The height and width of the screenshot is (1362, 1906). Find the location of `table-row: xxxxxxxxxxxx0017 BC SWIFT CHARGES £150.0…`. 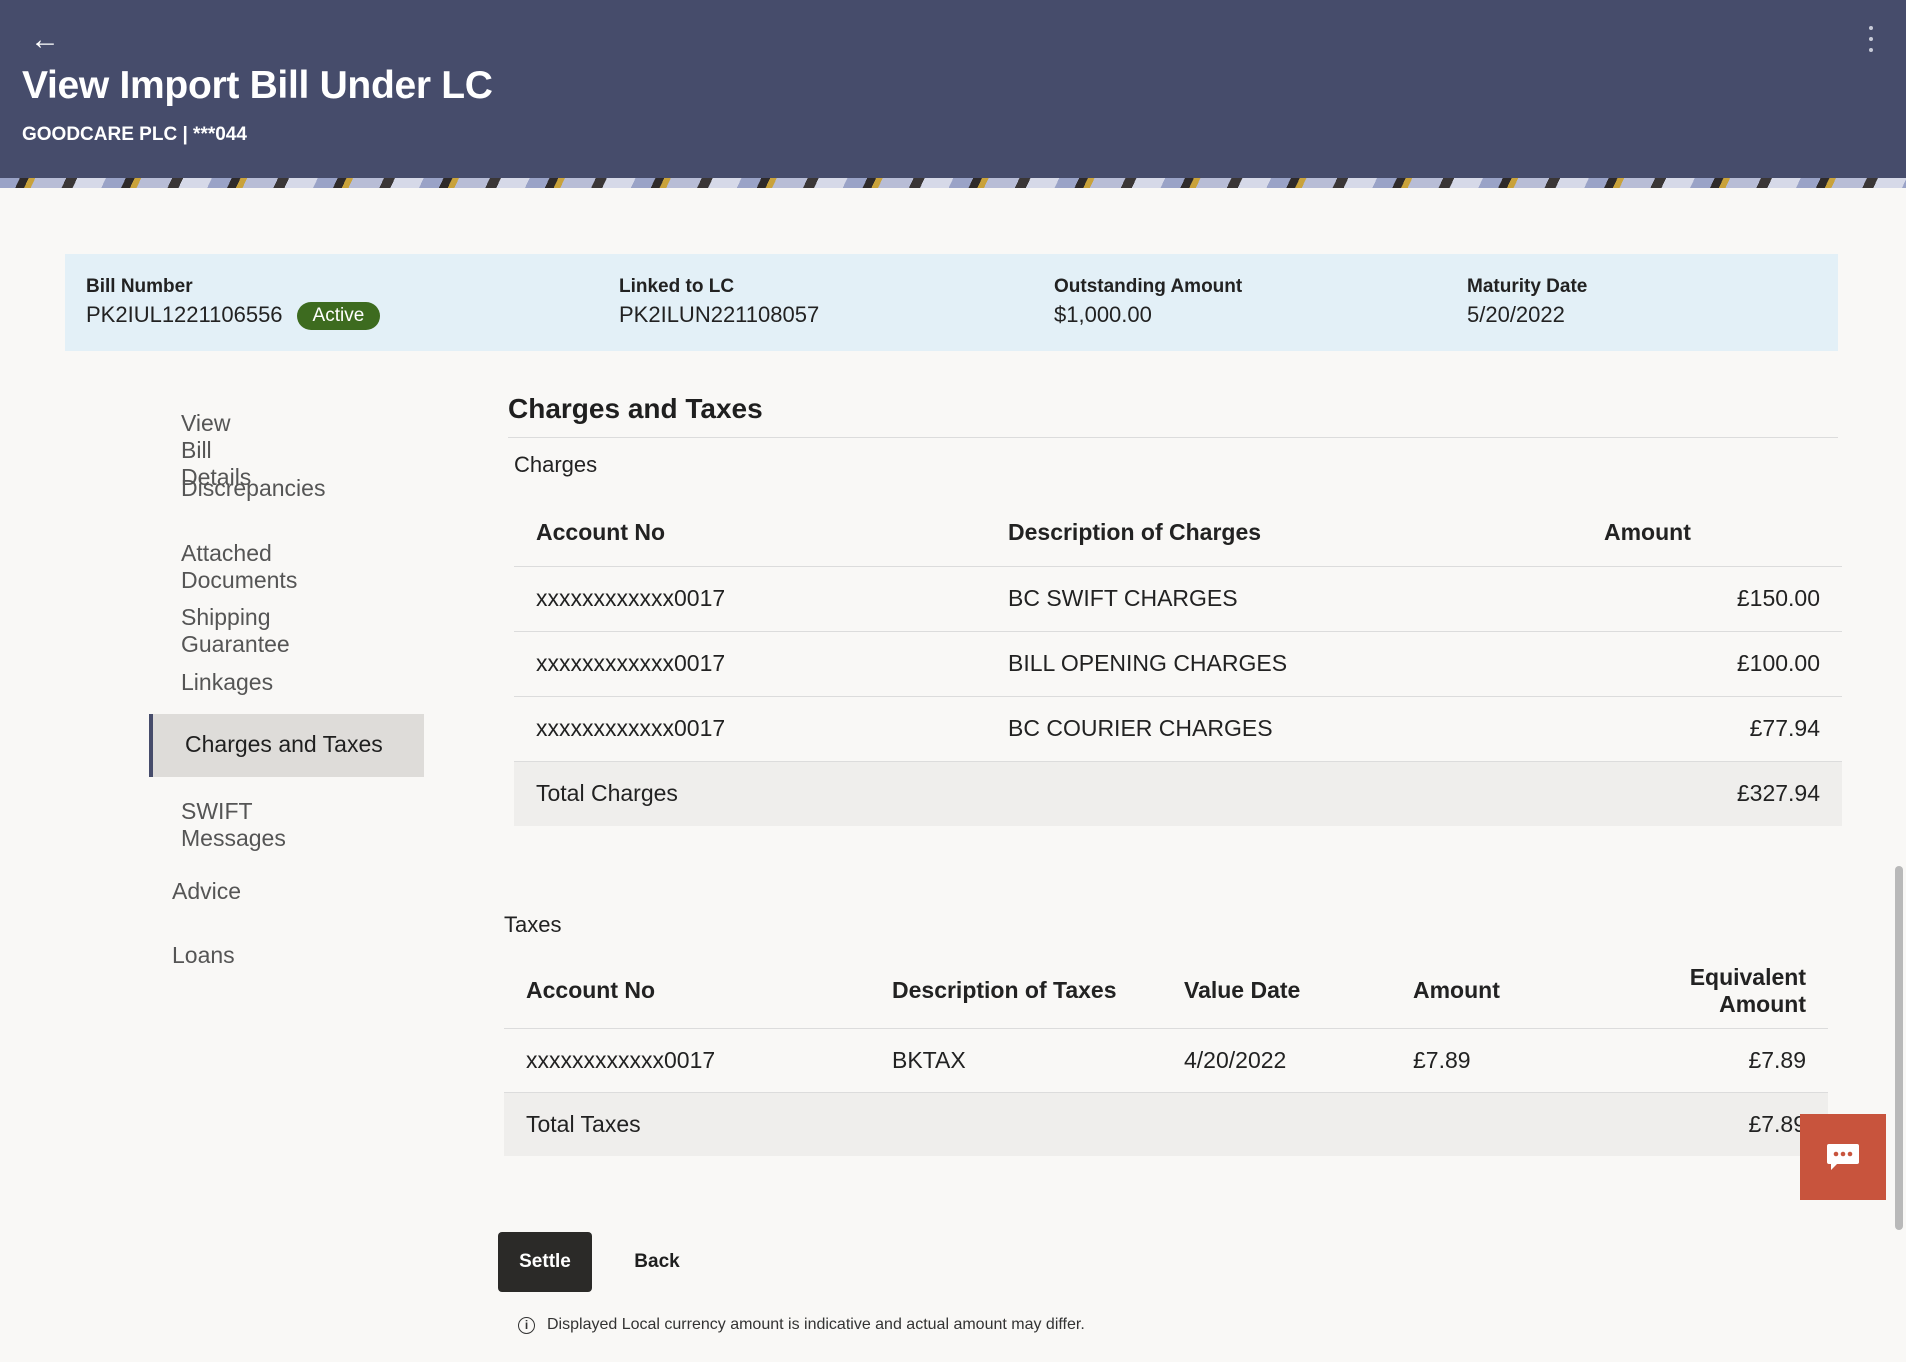

table-row: xxxxxxxxxxxx0017 BC SWIFT CHARGES £150.0… is located at coordinates (1178, 599).